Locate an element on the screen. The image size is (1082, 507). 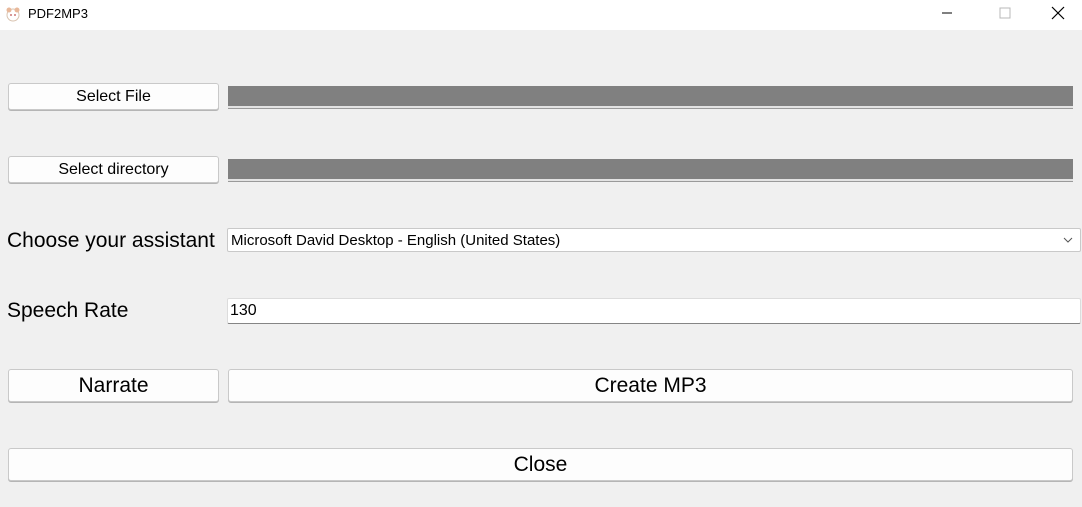
select-directory-button: Select directory is located at coordinates (113, 169).